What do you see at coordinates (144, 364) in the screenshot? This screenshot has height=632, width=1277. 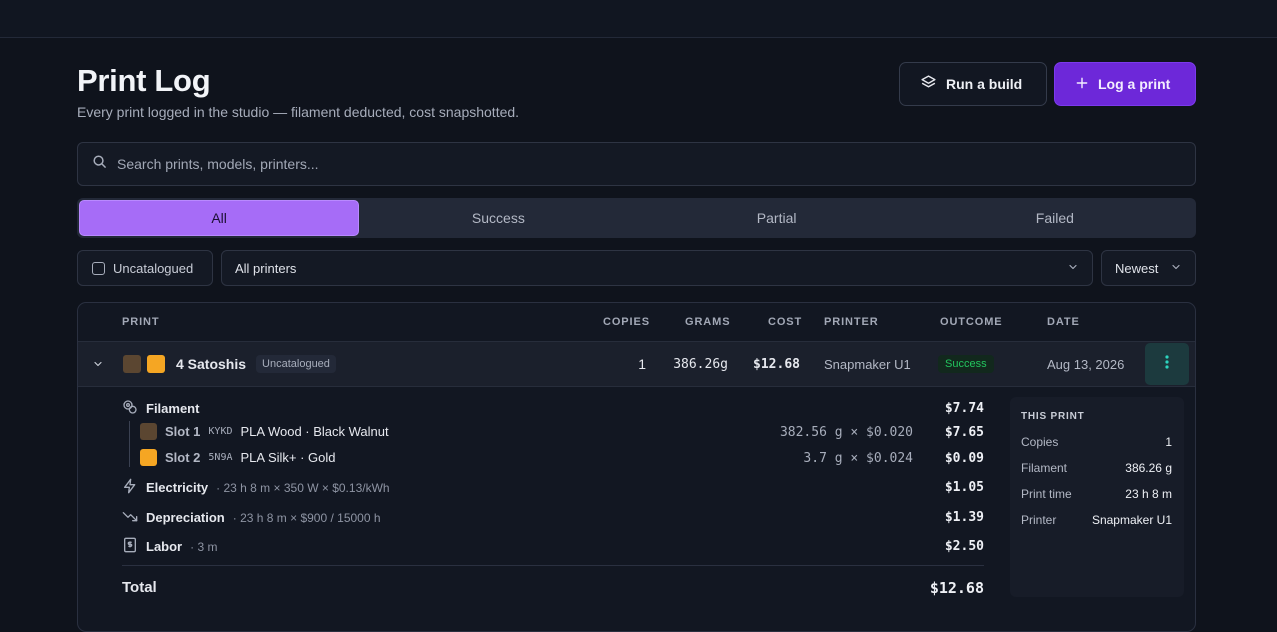 I see `filament-swatches` at bounding box center [144, 364].